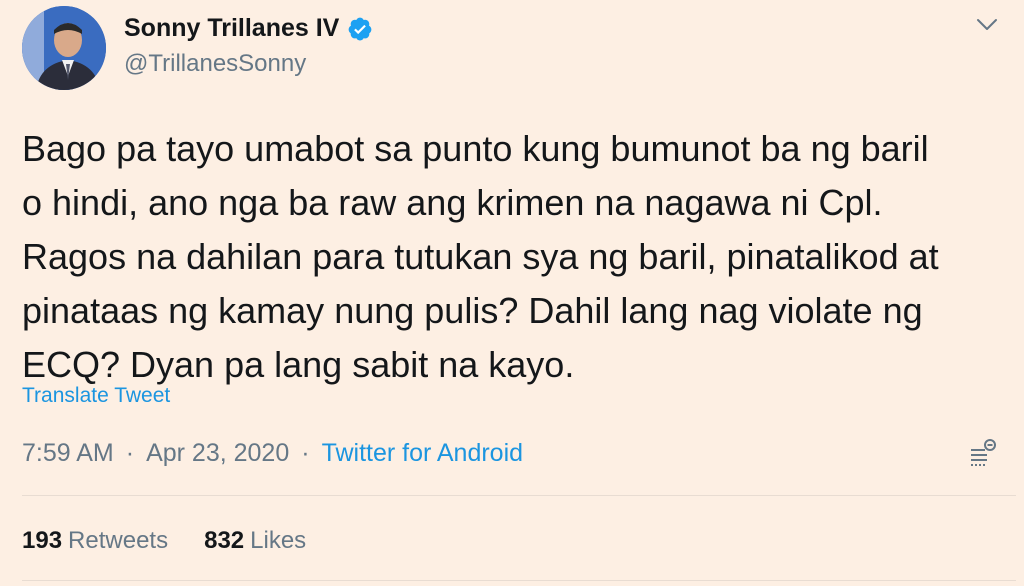 This screenshot has width=1024, height=586. What do you see at coordinates (182, 541) in the screenshot?
I see `tweet-stats: 193 Retweets 832 Likes` at bounding box center [182, 541].